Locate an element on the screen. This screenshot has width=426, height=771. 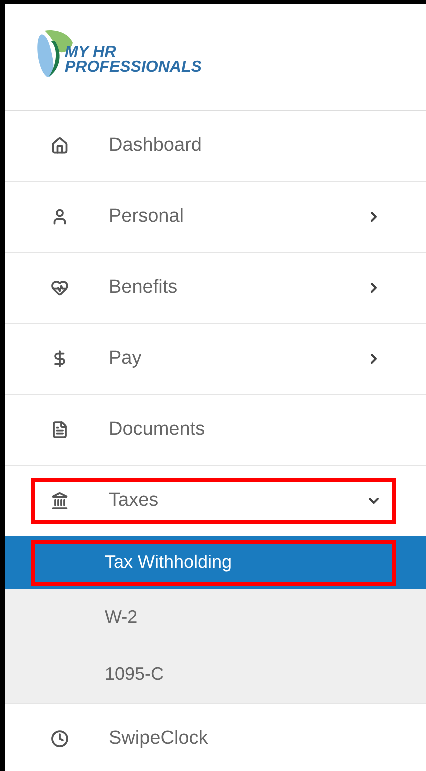
logo-text: MY HR is located at coordinates (90, 52).